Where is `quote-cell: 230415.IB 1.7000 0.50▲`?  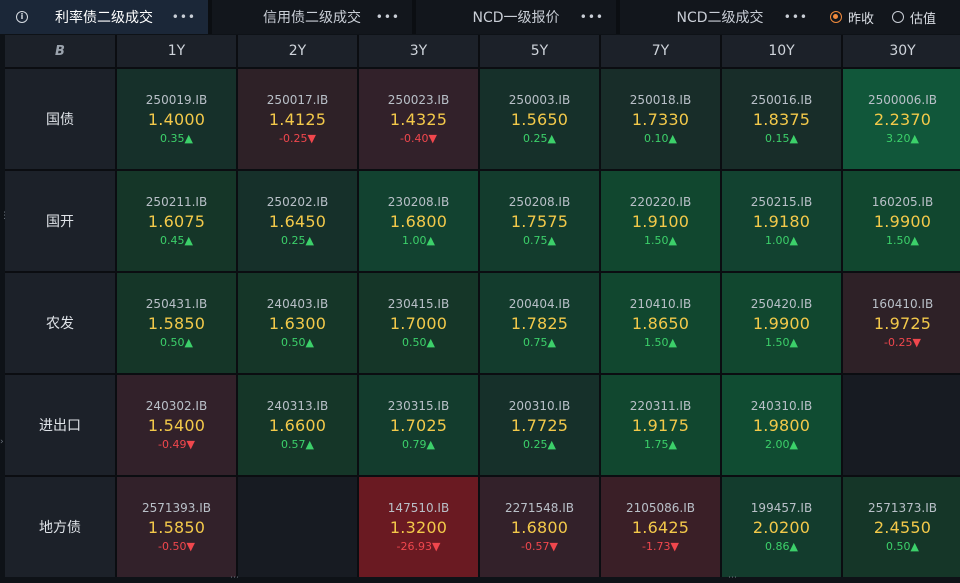
quote-cell: 230415.IB 1.7000 0.50▲ is located at coordinates (418, 323).